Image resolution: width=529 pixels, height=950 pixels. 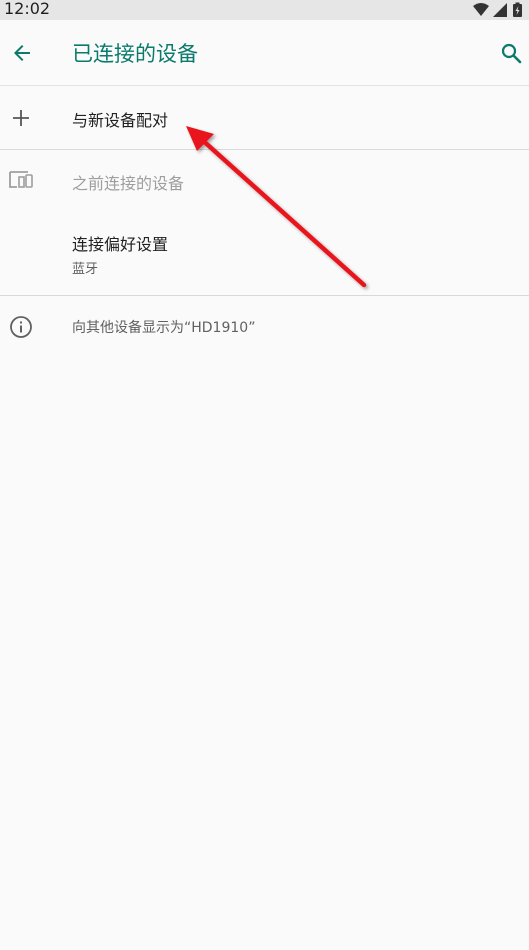 What do you see at coordinates (21, 180) in the screenshot?
I see `devices-icon` at bounding box center [21, 180].